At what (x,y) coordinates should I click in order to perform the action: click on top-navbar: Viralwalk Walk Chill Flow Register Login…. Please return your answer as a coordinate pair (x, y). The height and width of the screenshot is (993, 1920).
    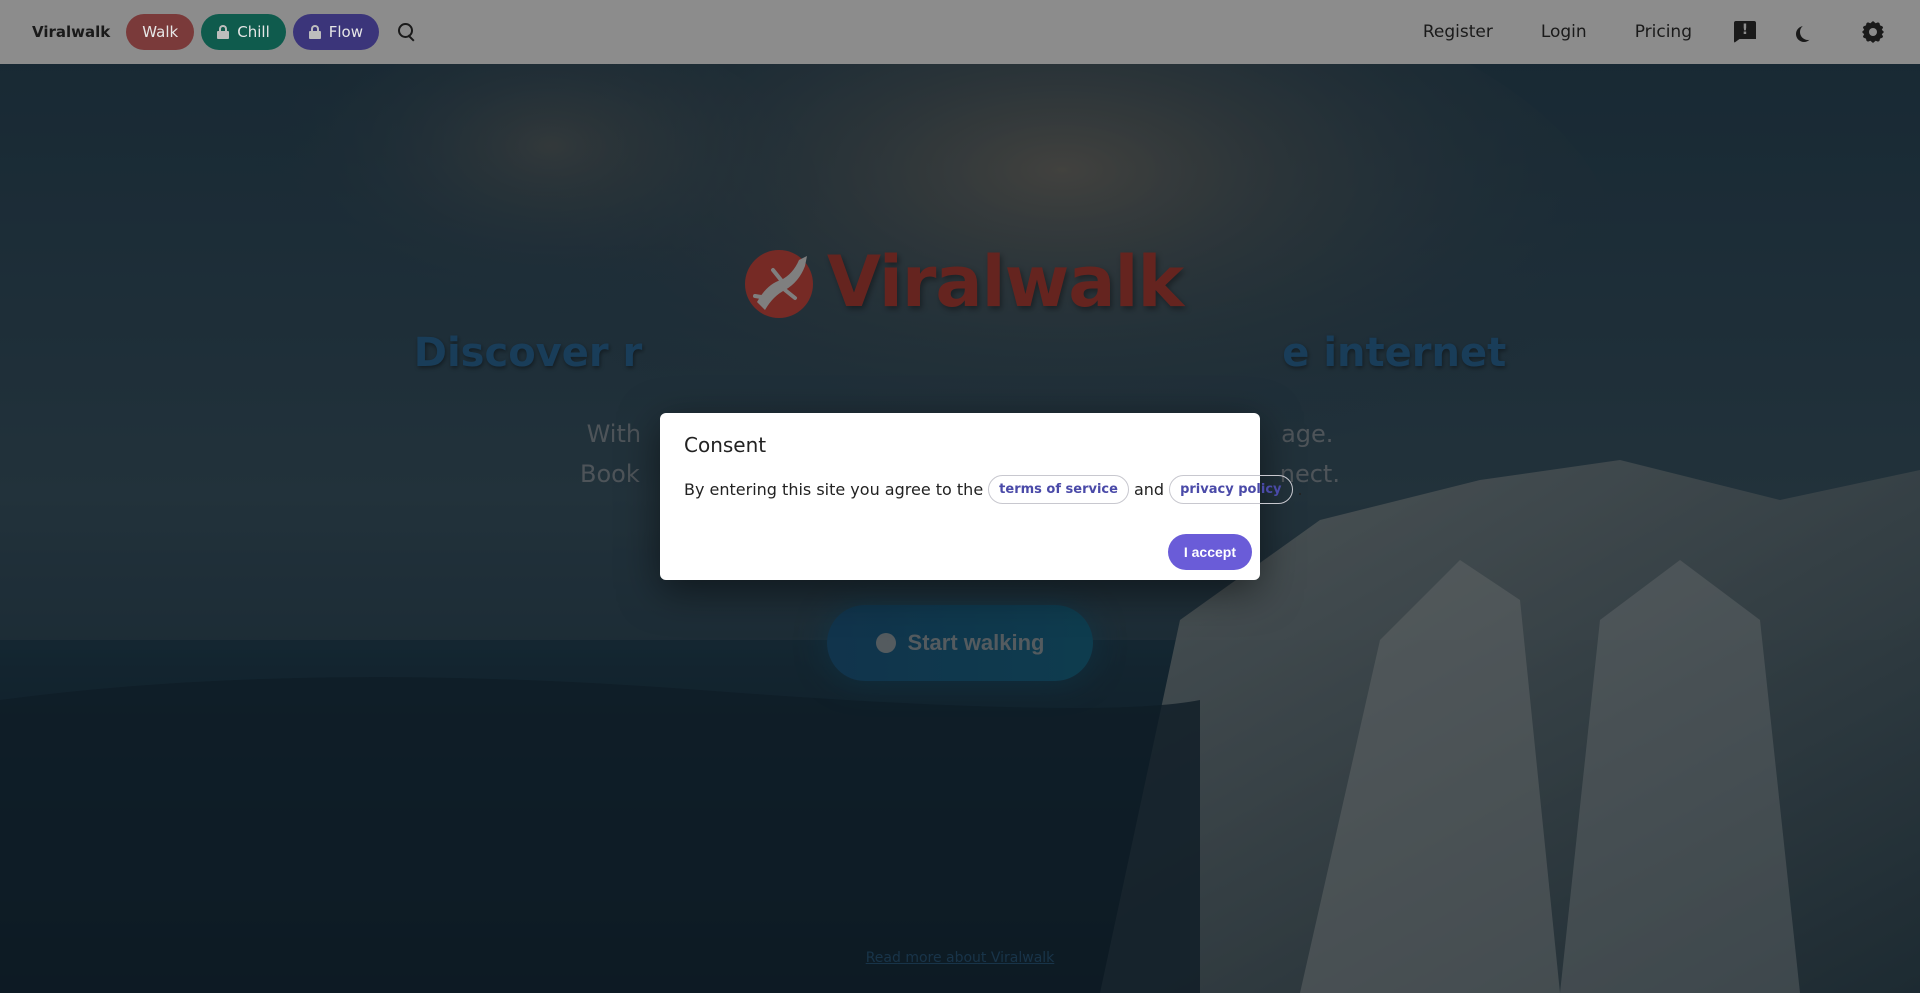
    Looking at the image, I should click on (960, 32).